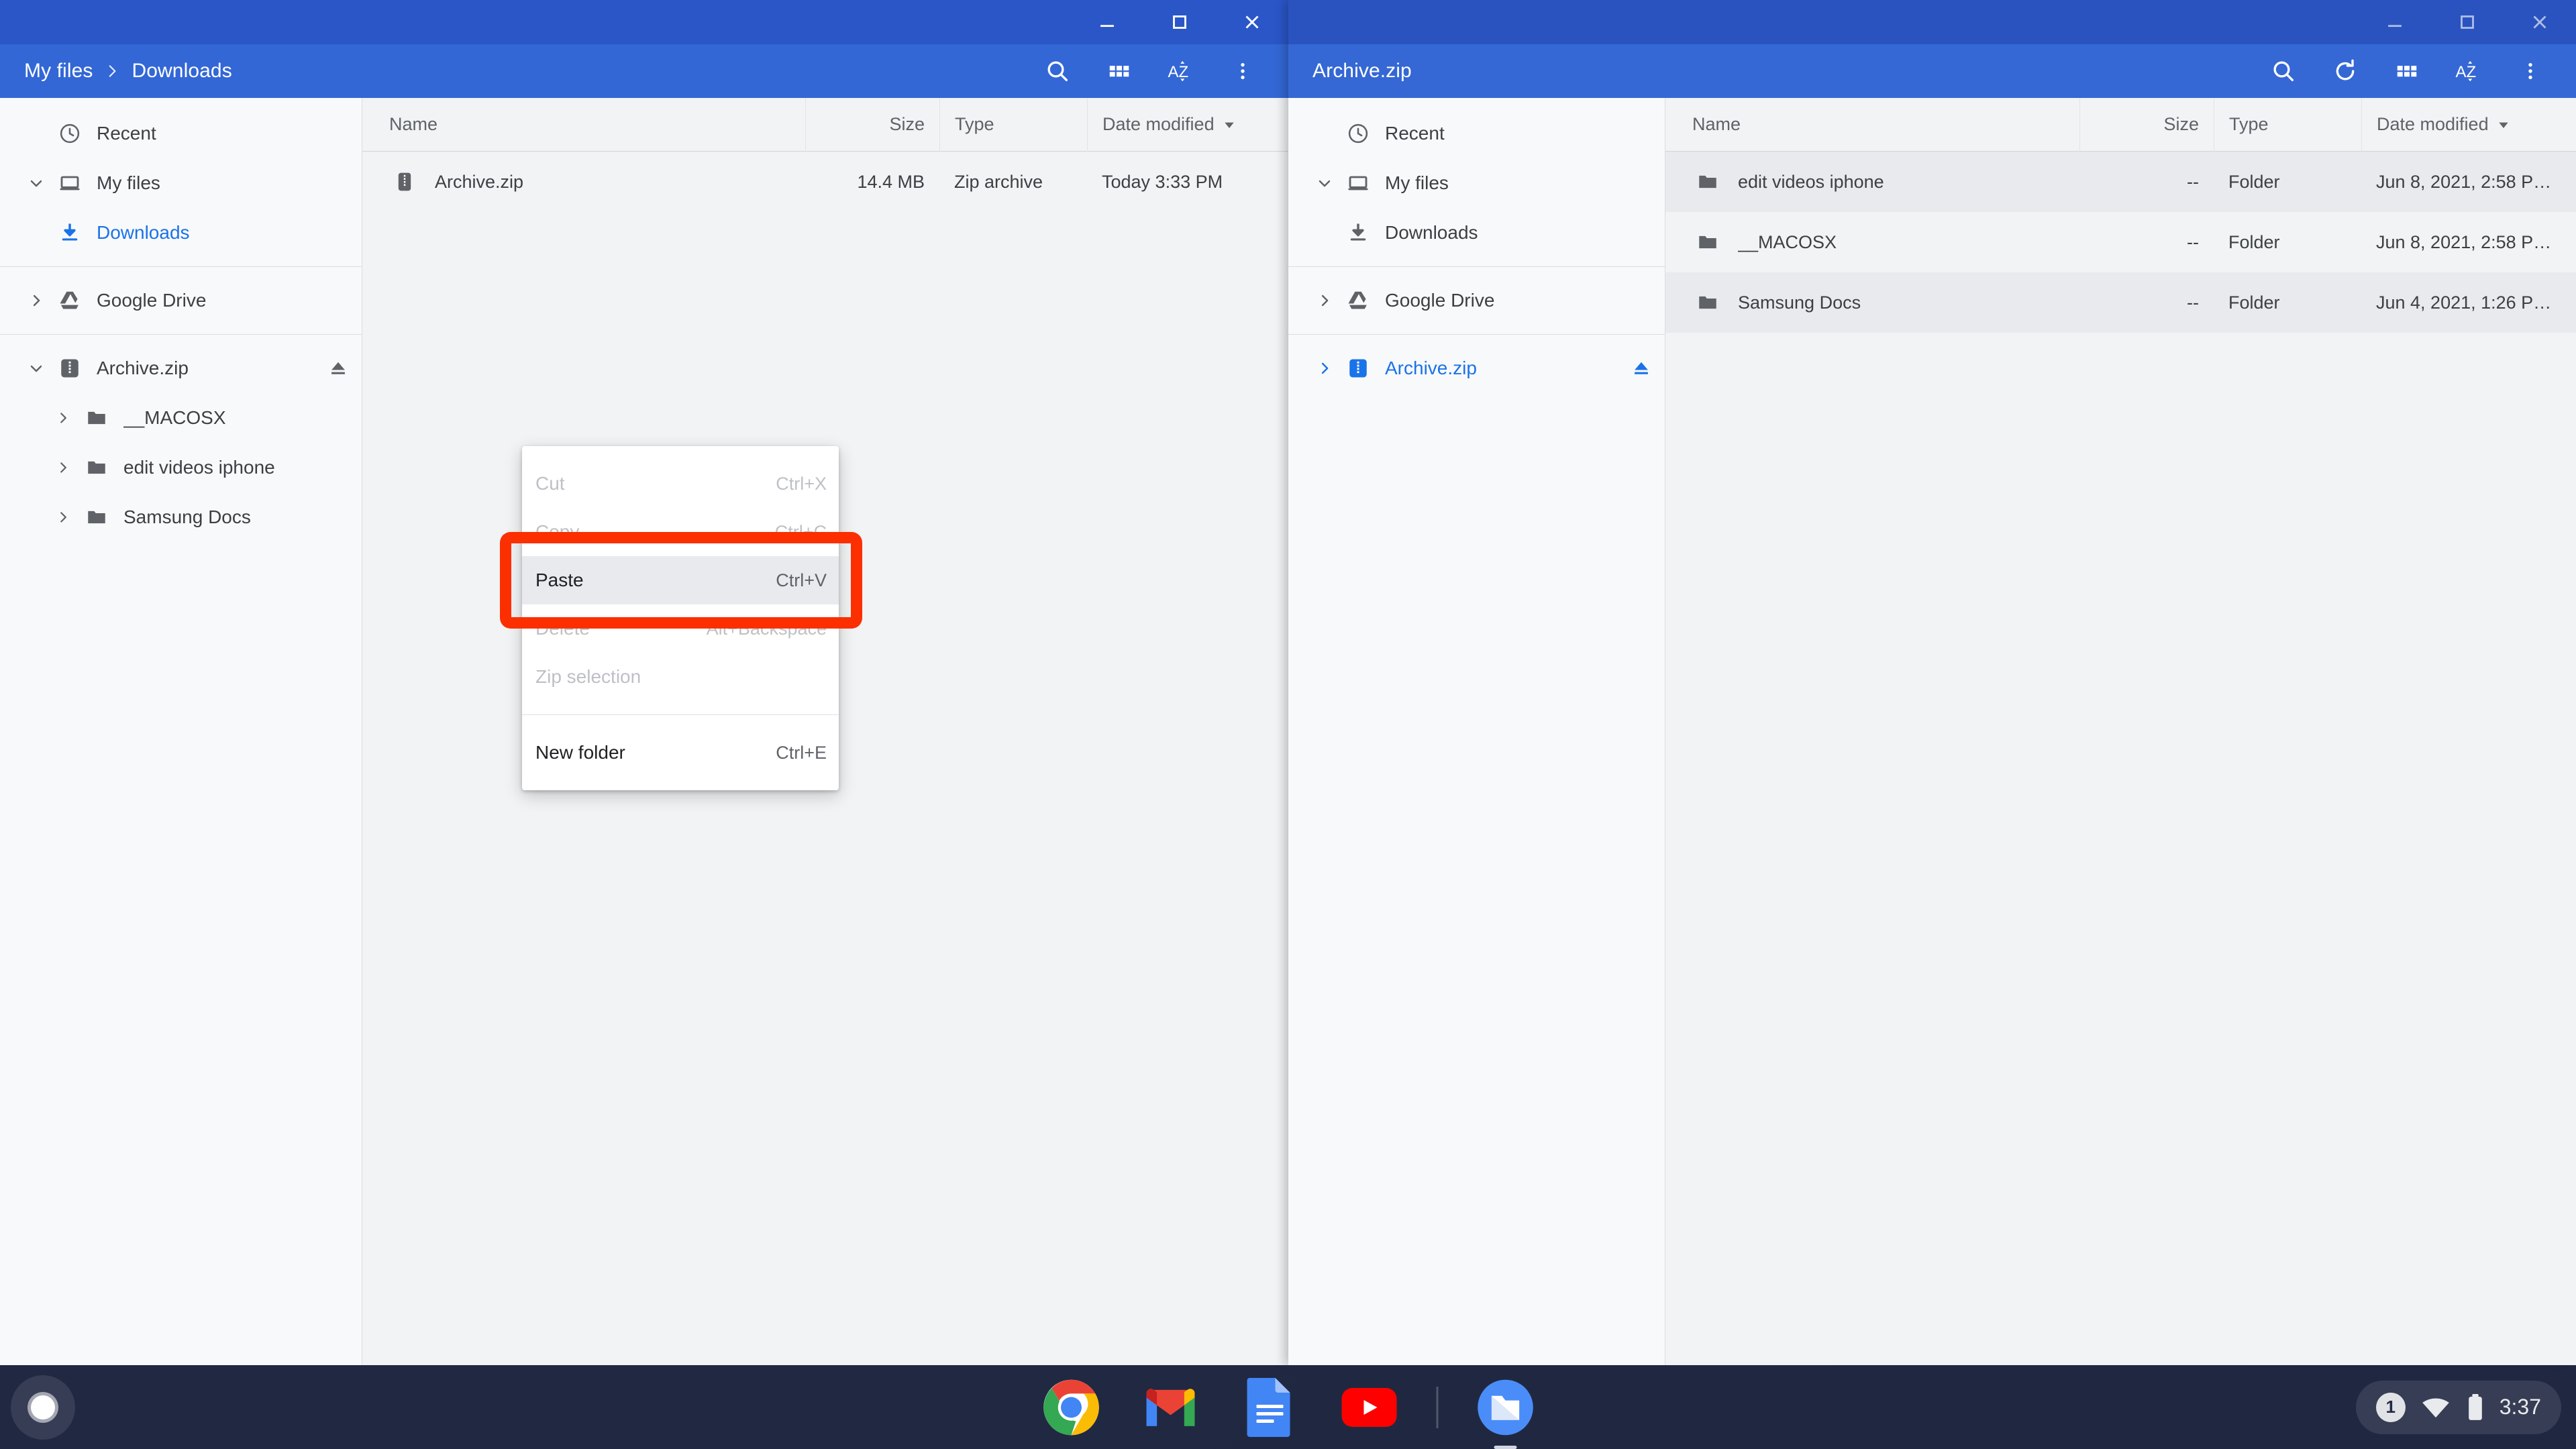 The width and height of the screenshot is (2576, 1449). Describe the element at coordinates (2458, 1407) in the screenshot. I see `system-tray: 1 3:37` at that location.